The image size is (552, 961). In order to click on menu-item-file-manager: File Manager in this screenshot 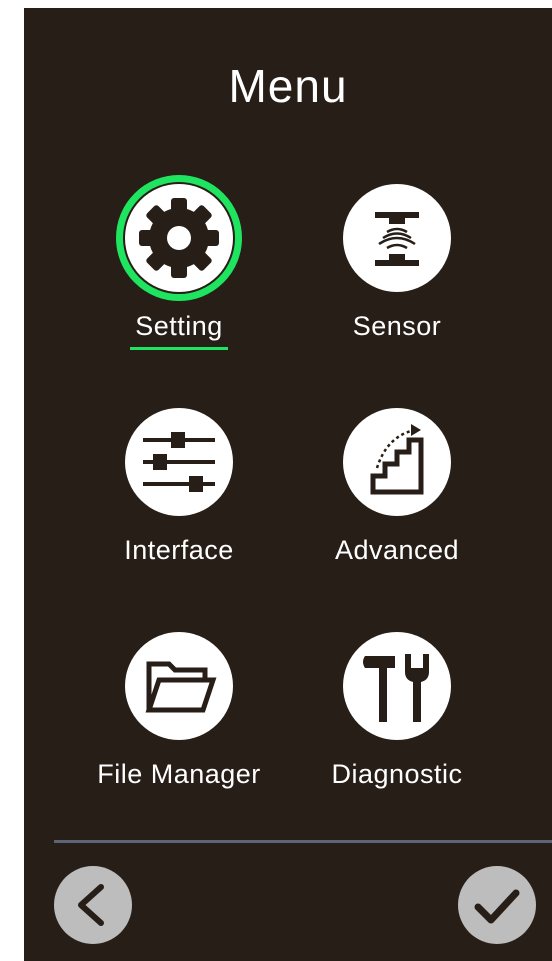, I will do `click(179, 717)`.